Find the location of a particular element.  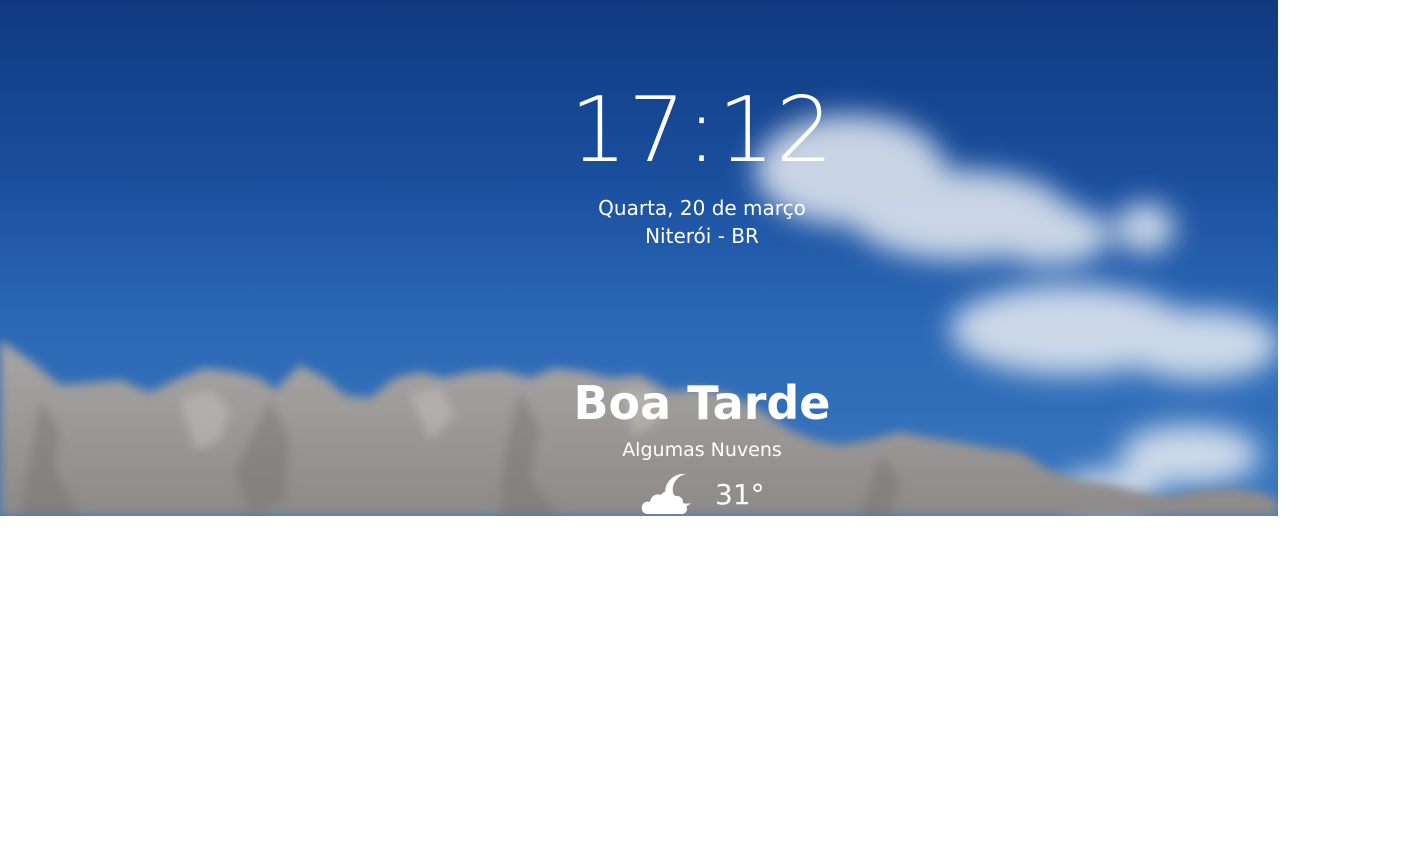

greeting-message: Boa Tarde is located at coordinates (702, 403).